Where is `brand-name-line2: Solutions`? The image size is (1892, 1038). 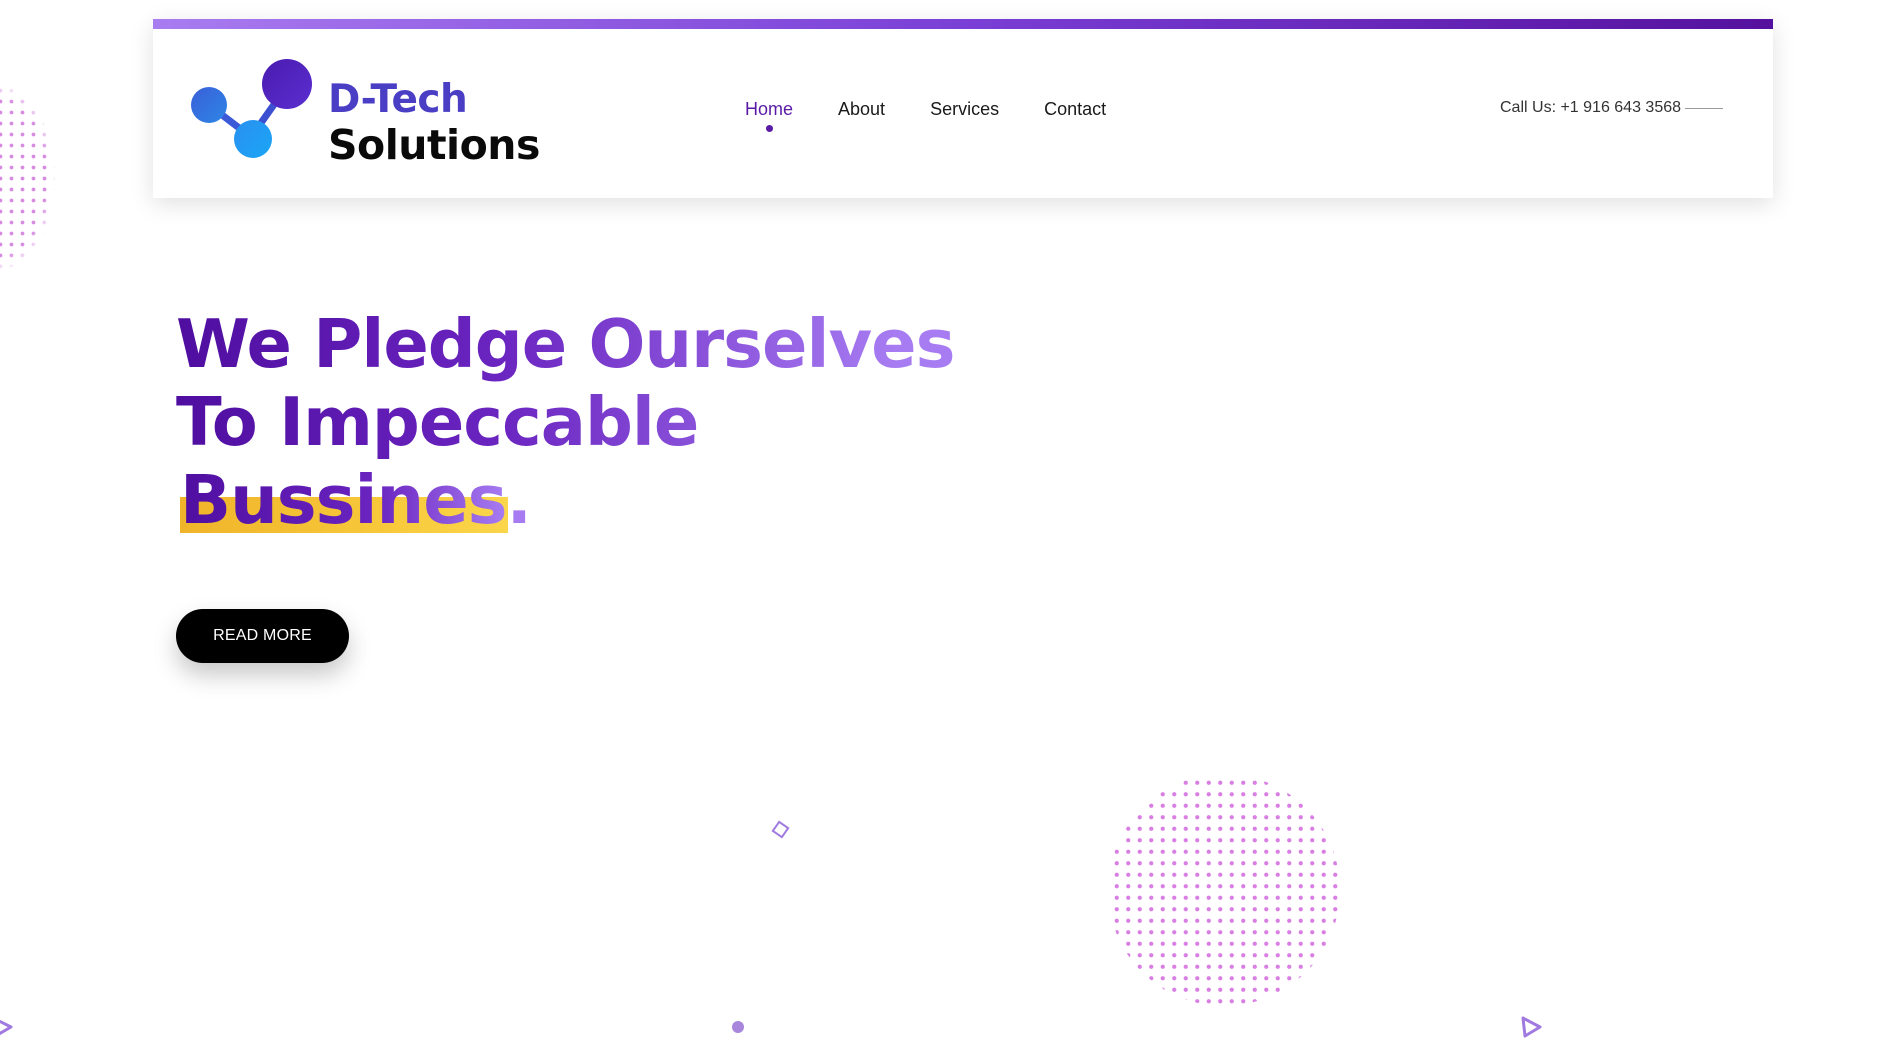 brand-name-line2: Solutions is located at coordinates (434, 145).